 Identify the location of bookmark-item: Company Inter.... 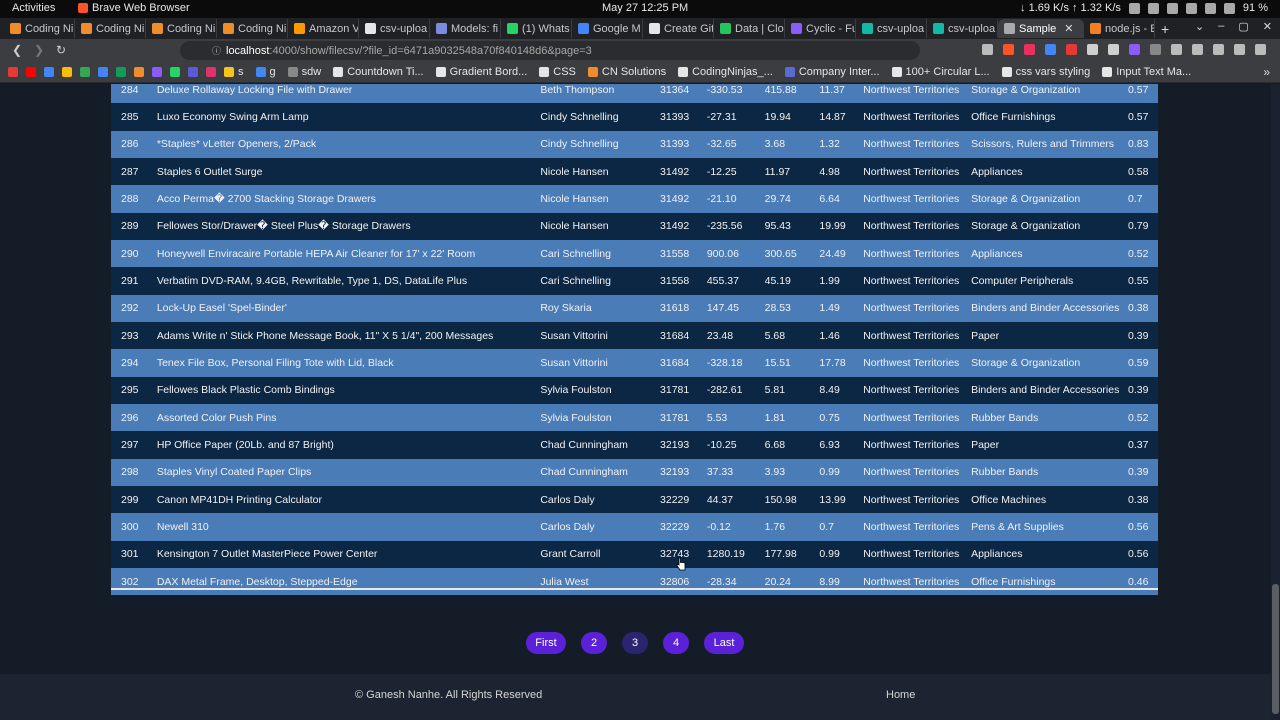
(832, 72).